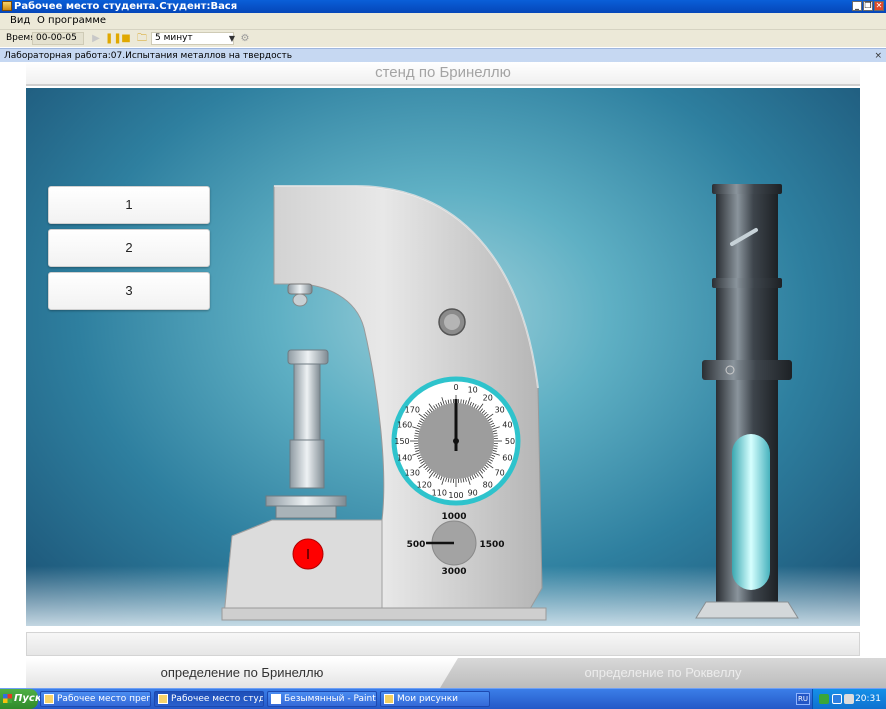 The width and height of the screenshot is (886, 709). What do you see at coordinates (7, 698) in the screenshot?
I see `windows-logo-icon` at bounding box center [7, 698].